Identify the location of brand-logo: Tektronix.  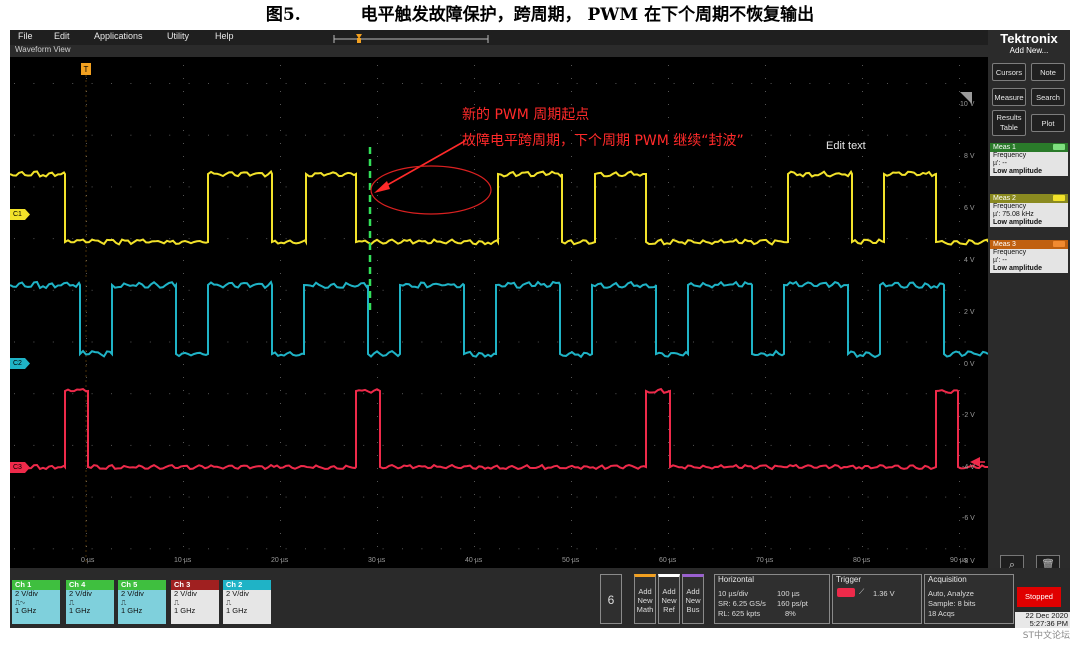
(1029, 38).